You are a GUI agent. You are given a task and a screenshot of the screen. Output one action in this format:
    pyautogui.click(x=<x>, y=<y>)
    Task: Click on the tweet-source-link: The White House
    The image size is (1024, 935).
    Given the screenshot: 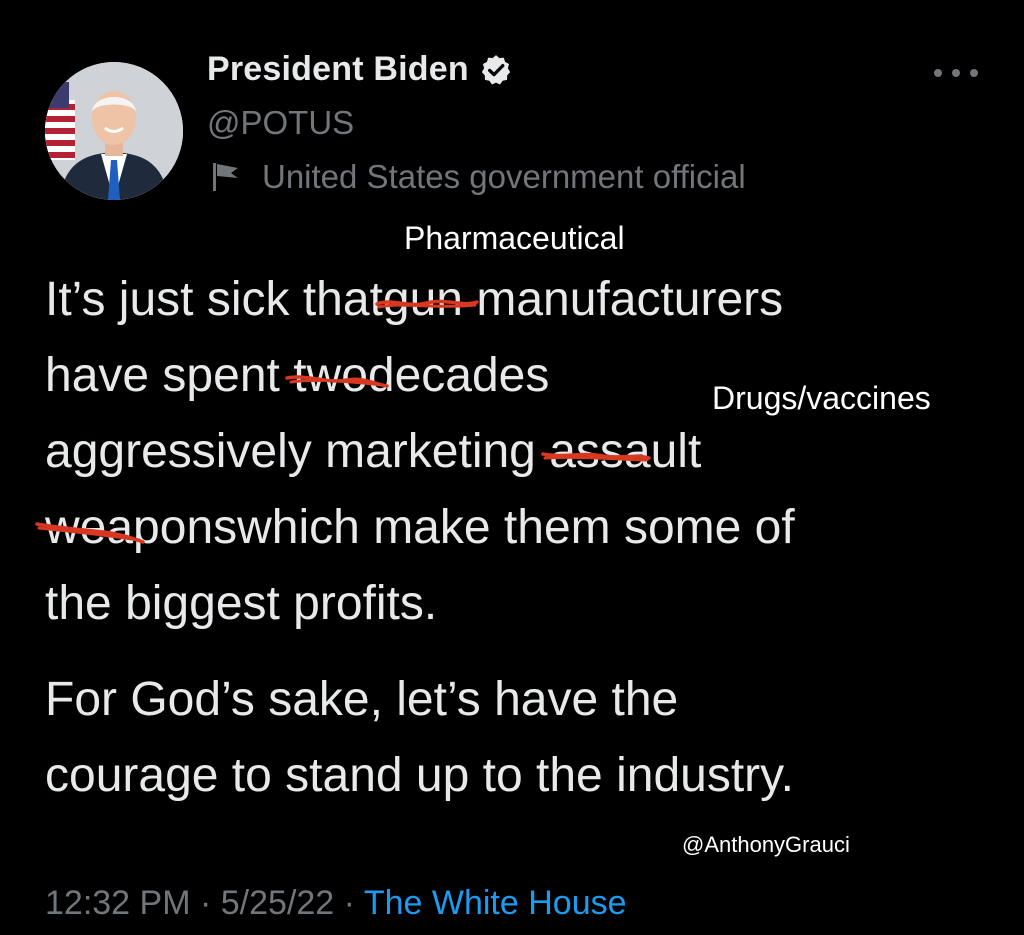 What is the action you would take?
    pyautogui.click(x=495, y=903)
    